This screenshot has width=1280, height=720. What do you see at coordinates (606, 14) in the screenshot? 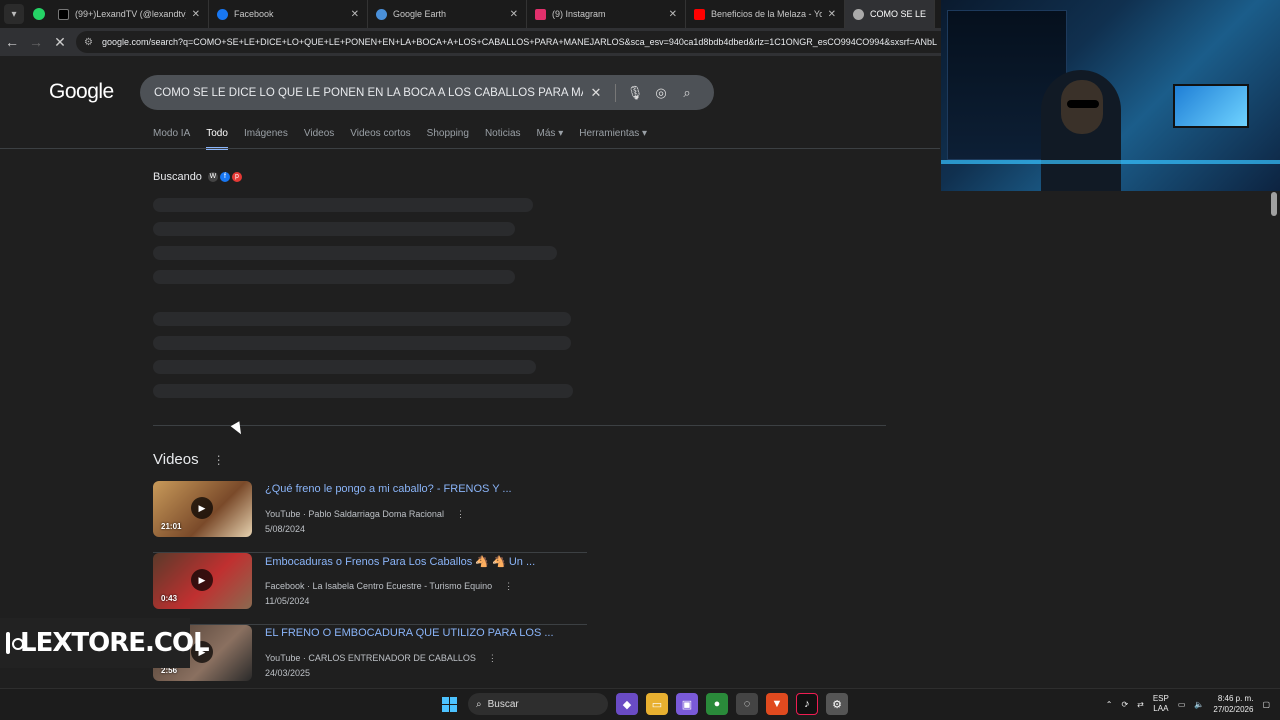
I see `tab-instagram: (9) Instagram ✕` at bounding box center [606, 14].